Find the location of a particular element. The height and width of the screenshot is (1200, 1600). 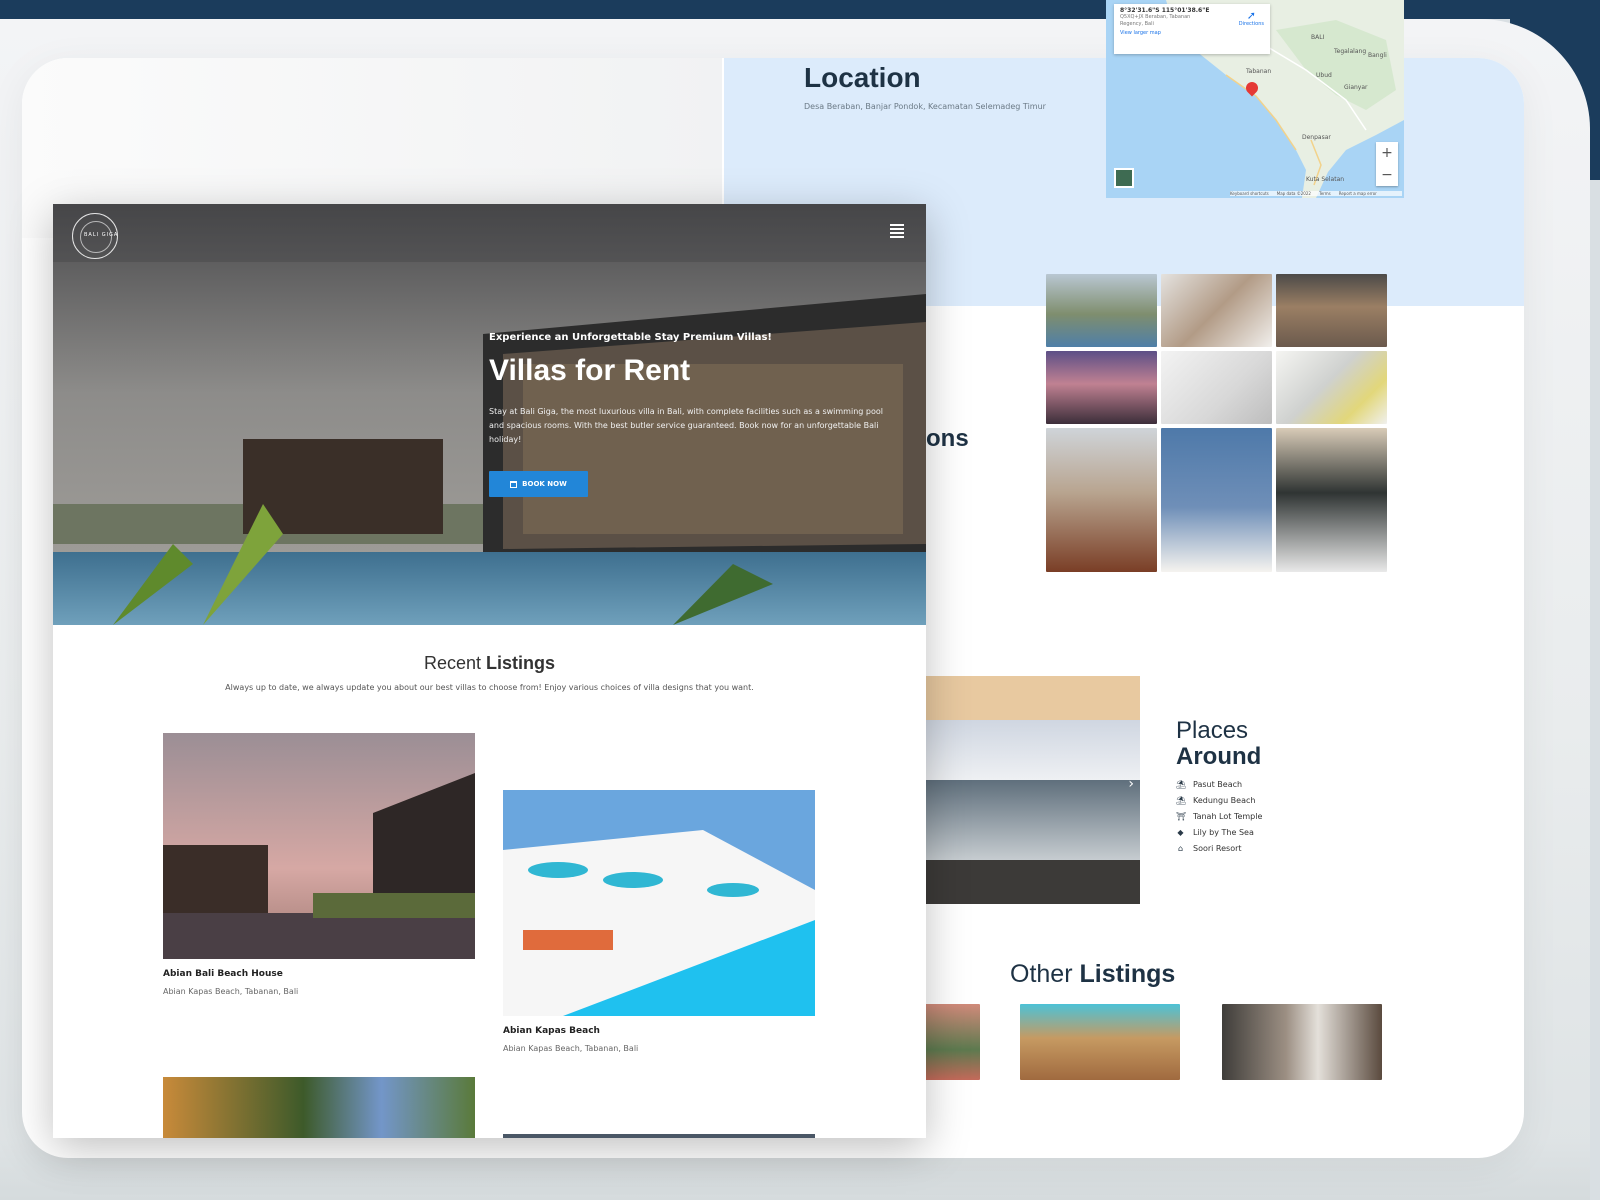

place-label: Tanah Lot Temple is located at coordinates (1228, 816).